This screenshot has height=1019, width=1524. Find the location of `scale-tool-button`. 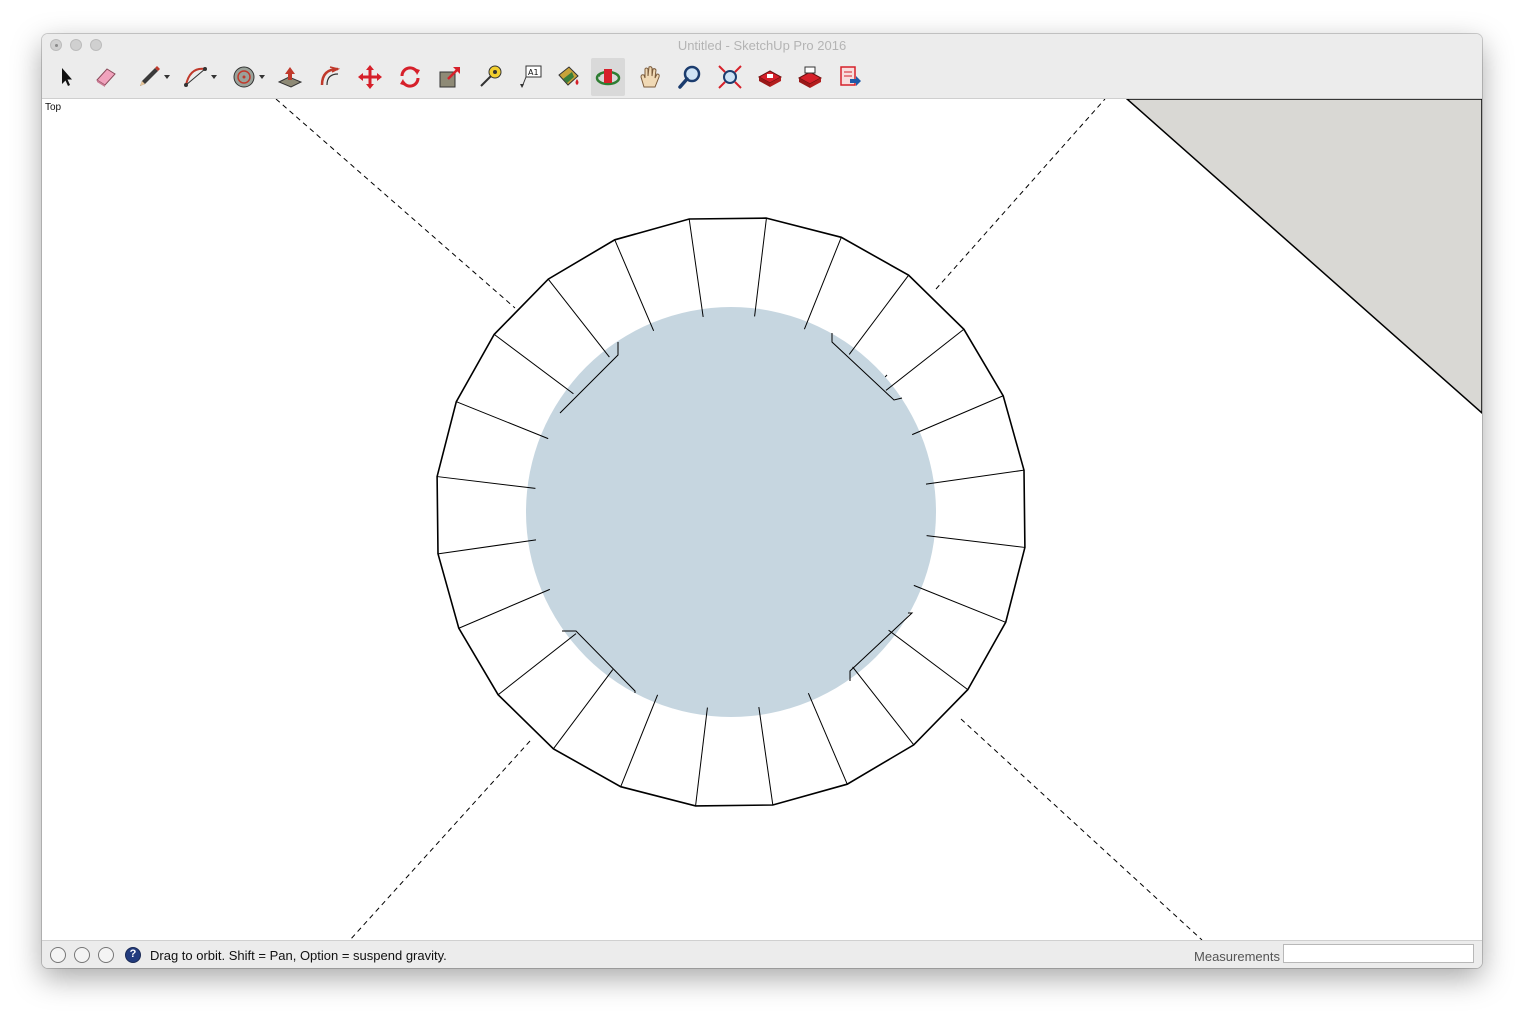

scale-tool-button is located at coordinates (450, 77).